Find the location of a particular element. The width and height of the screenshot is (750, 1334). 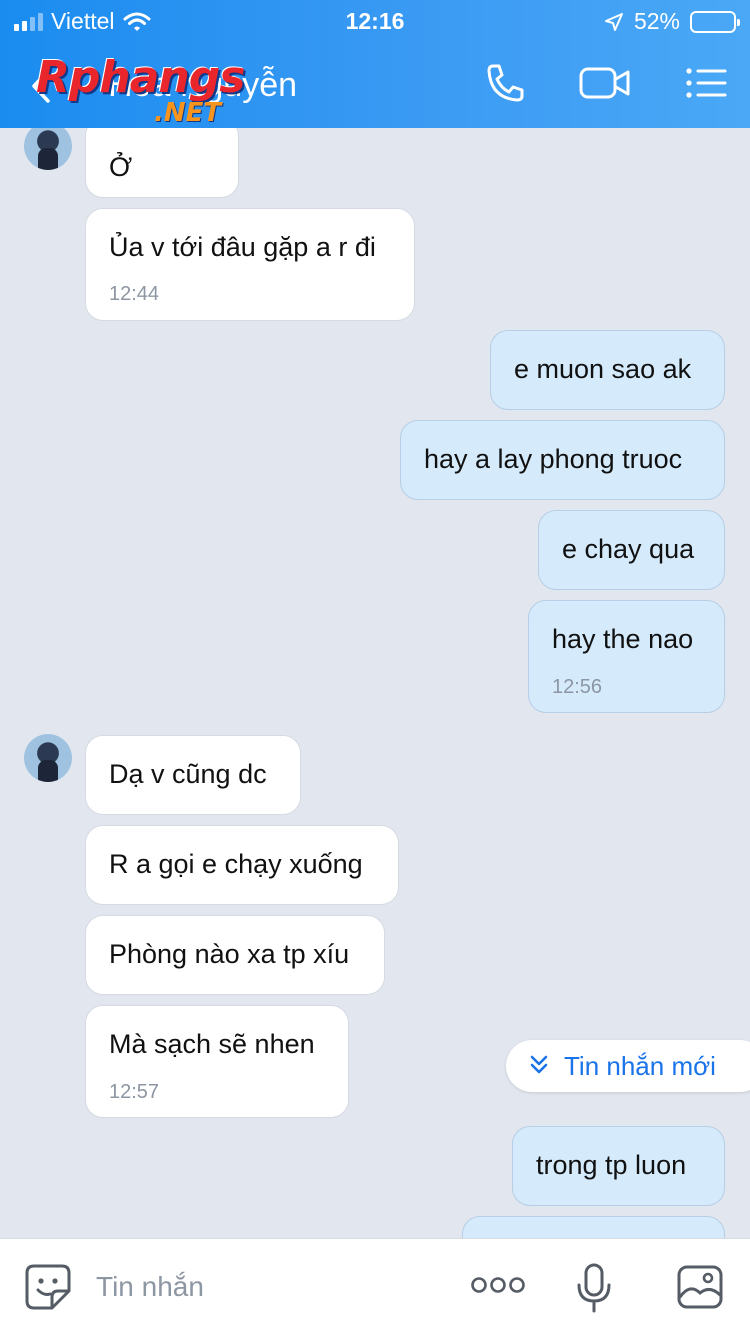

message-bubble: R a gọi e chạy xuống is located at coordinates (242, 865).